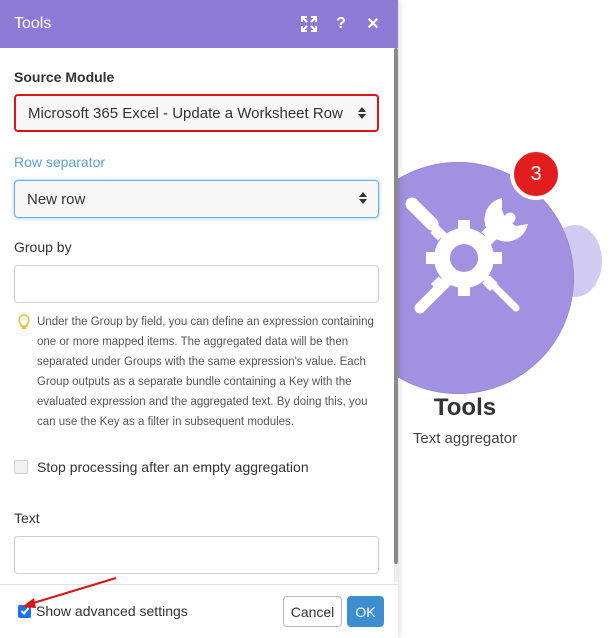  What do you see at coordinates (60, 162) in the screenshot?
I see `row-separator-label: Row separator` at bounding box center [60, 162].